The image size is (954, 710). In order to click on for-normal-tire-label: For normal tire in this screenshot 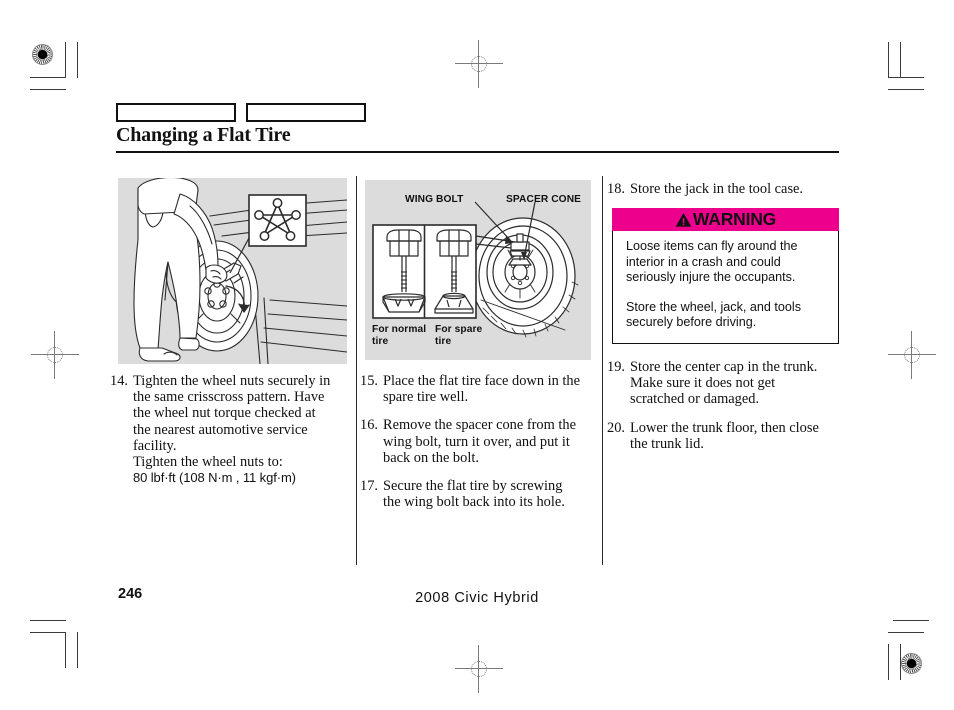, I will do `click(399, 335)`.